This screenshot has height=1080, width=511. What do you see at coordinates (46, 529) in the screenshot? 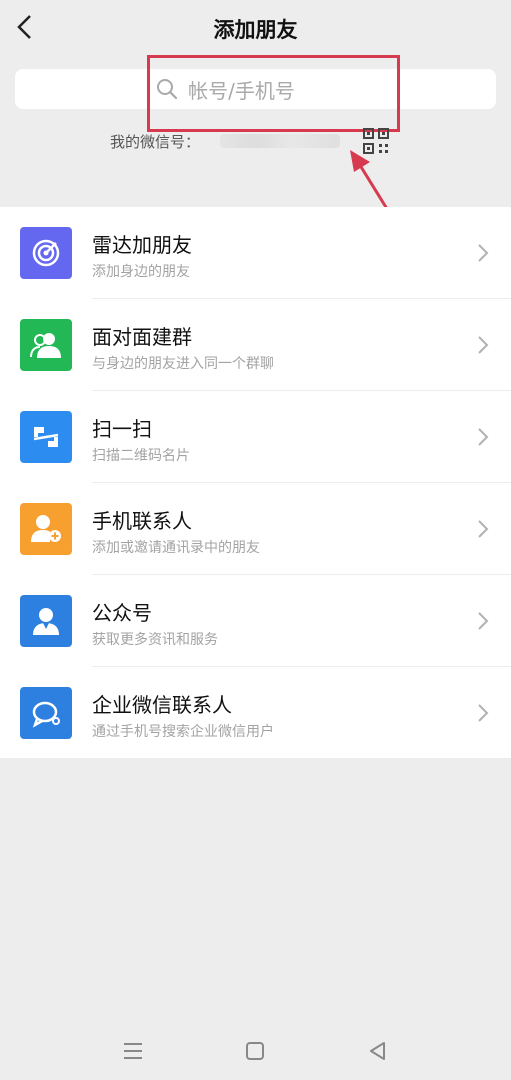
I see `add-contact-icon` at bounding box center [46, 529].